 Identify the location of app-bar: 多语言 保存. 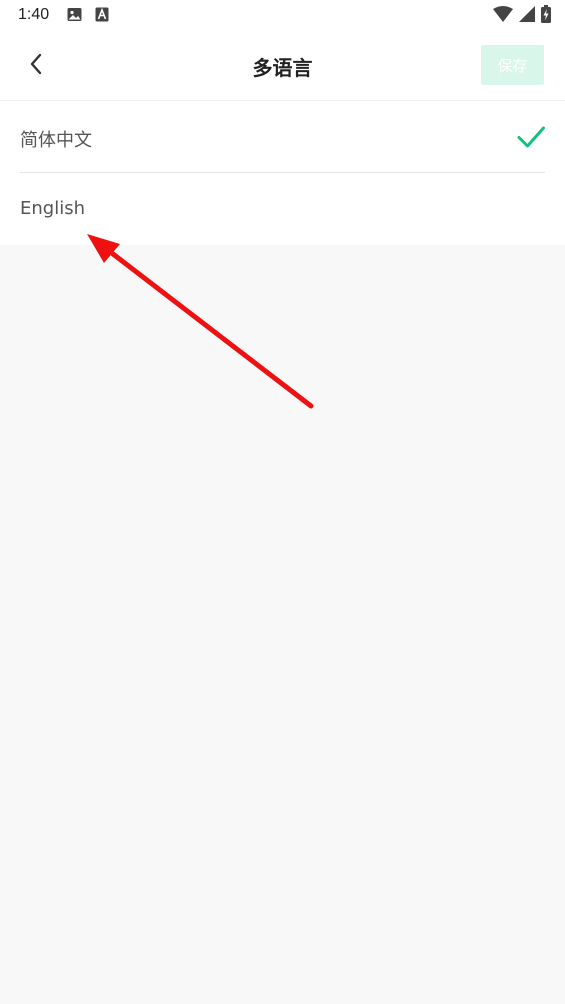
(282, 66).